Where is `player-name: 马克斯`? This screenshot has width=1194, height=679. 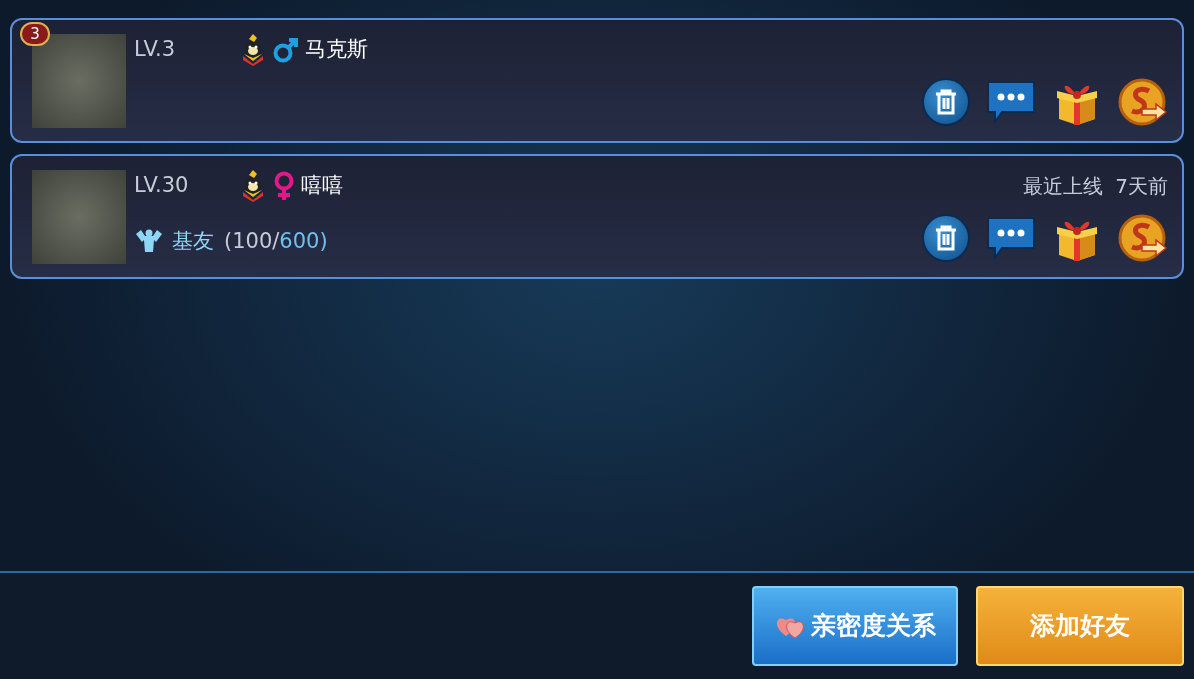 player-name: 马克斯 is located at coordinates (336, 50).